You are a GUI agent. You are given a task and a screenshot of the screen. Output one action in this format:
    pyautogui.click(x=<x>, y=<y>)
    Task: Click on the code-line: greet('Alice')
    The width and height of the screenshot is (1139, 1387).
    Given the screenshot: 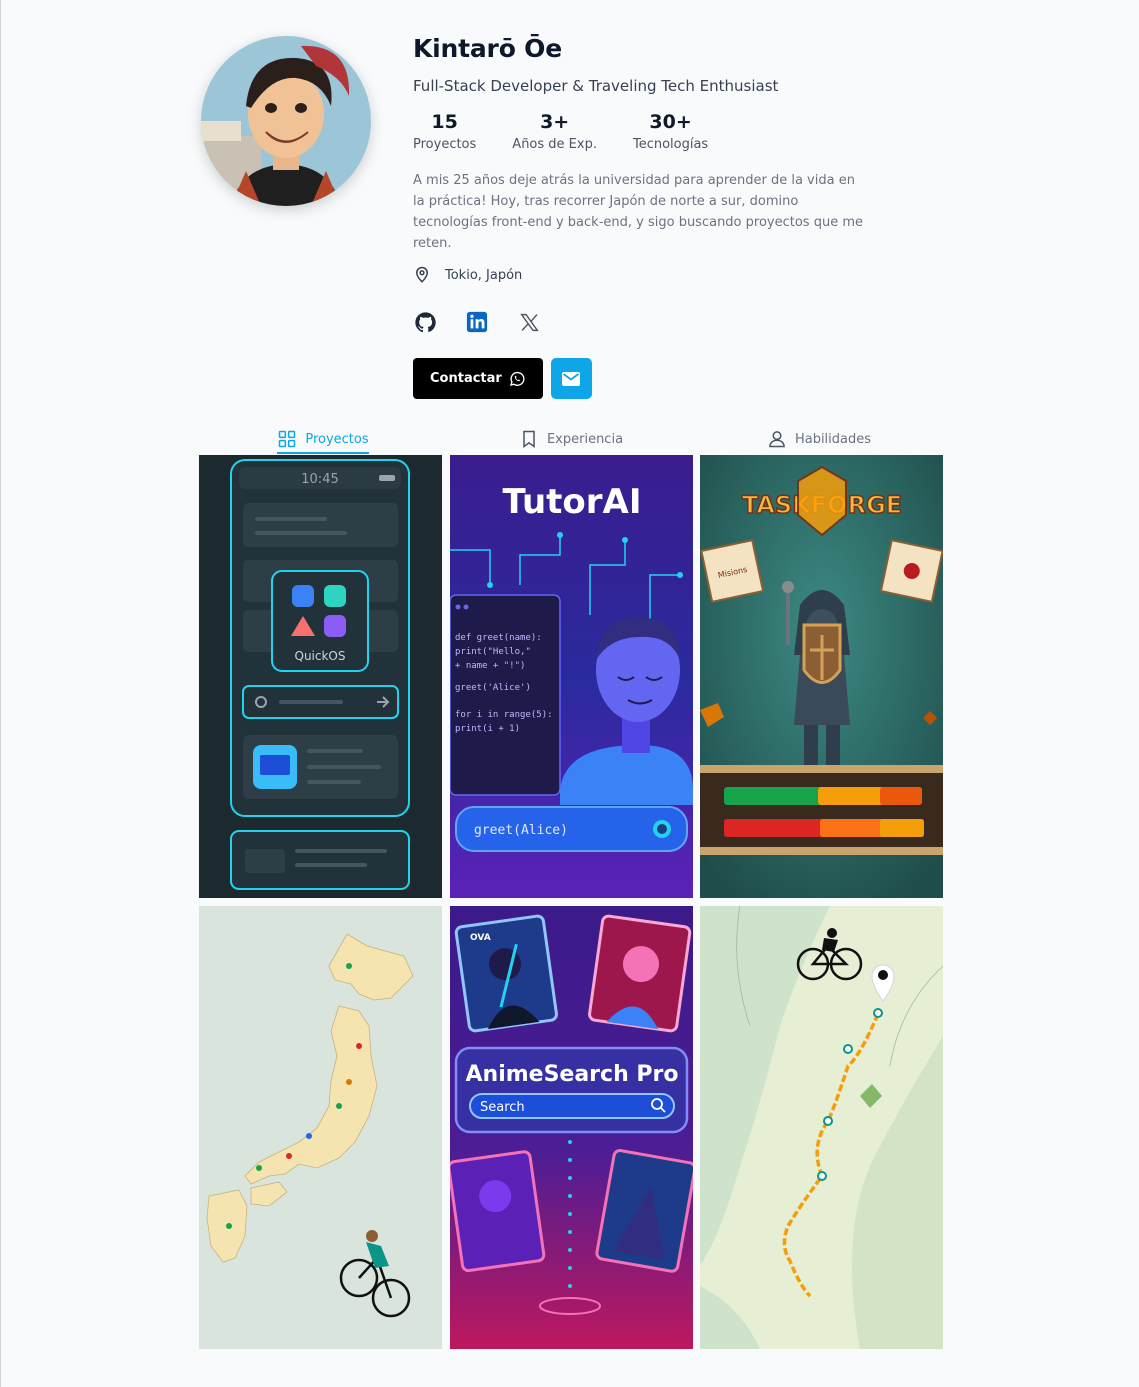 What is the action you would take?
    pyautogui.click(x=493, y=688)
    